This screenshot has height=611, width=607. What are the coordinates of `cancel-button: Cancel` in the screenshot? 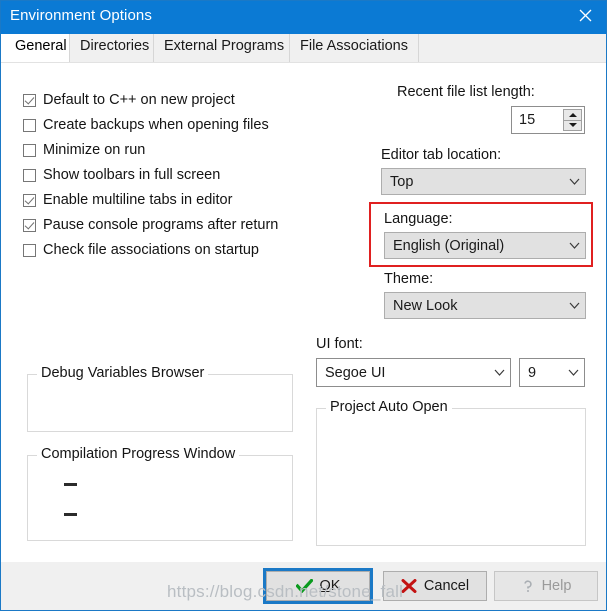 It's located at (435, 586).